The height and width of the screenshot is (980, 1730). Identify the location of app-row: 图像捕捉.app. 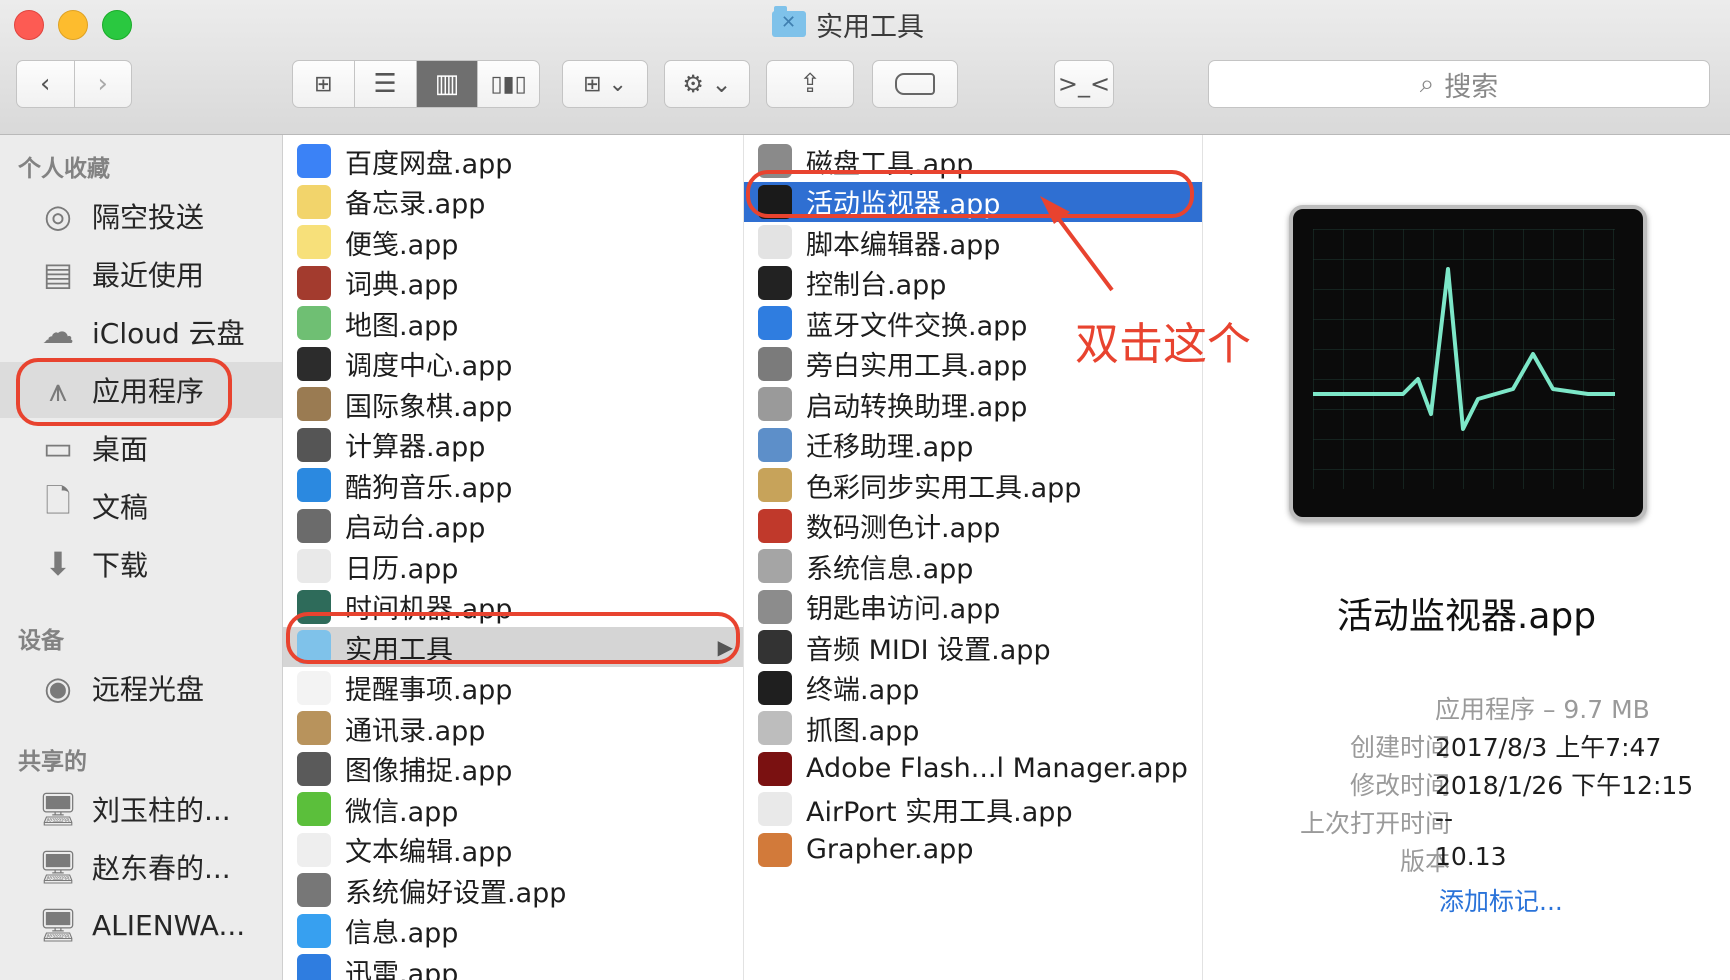
(513, 769).